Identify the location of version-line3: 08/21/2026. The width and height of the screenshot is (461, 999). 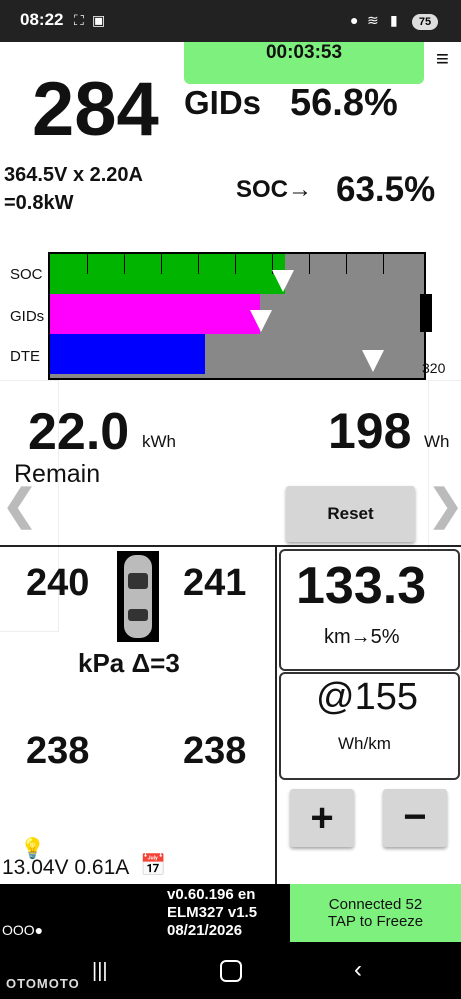
(205, 930).